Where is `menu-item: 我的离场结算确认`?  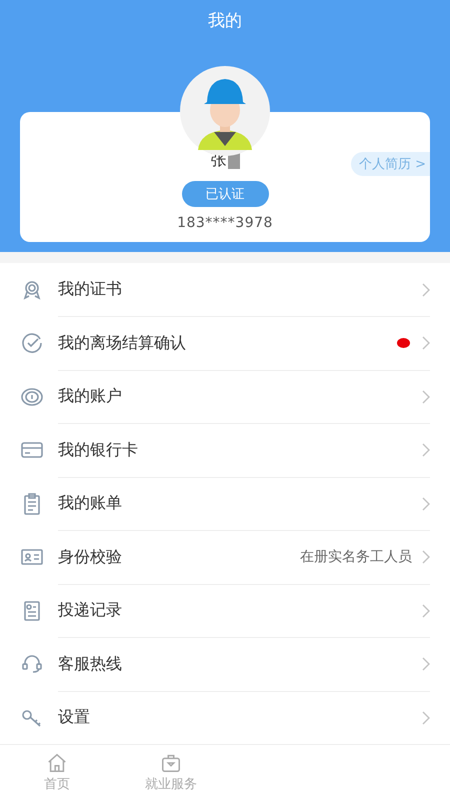
menu-item: 我的离场结算确认 is located at coordinates (225, 343).